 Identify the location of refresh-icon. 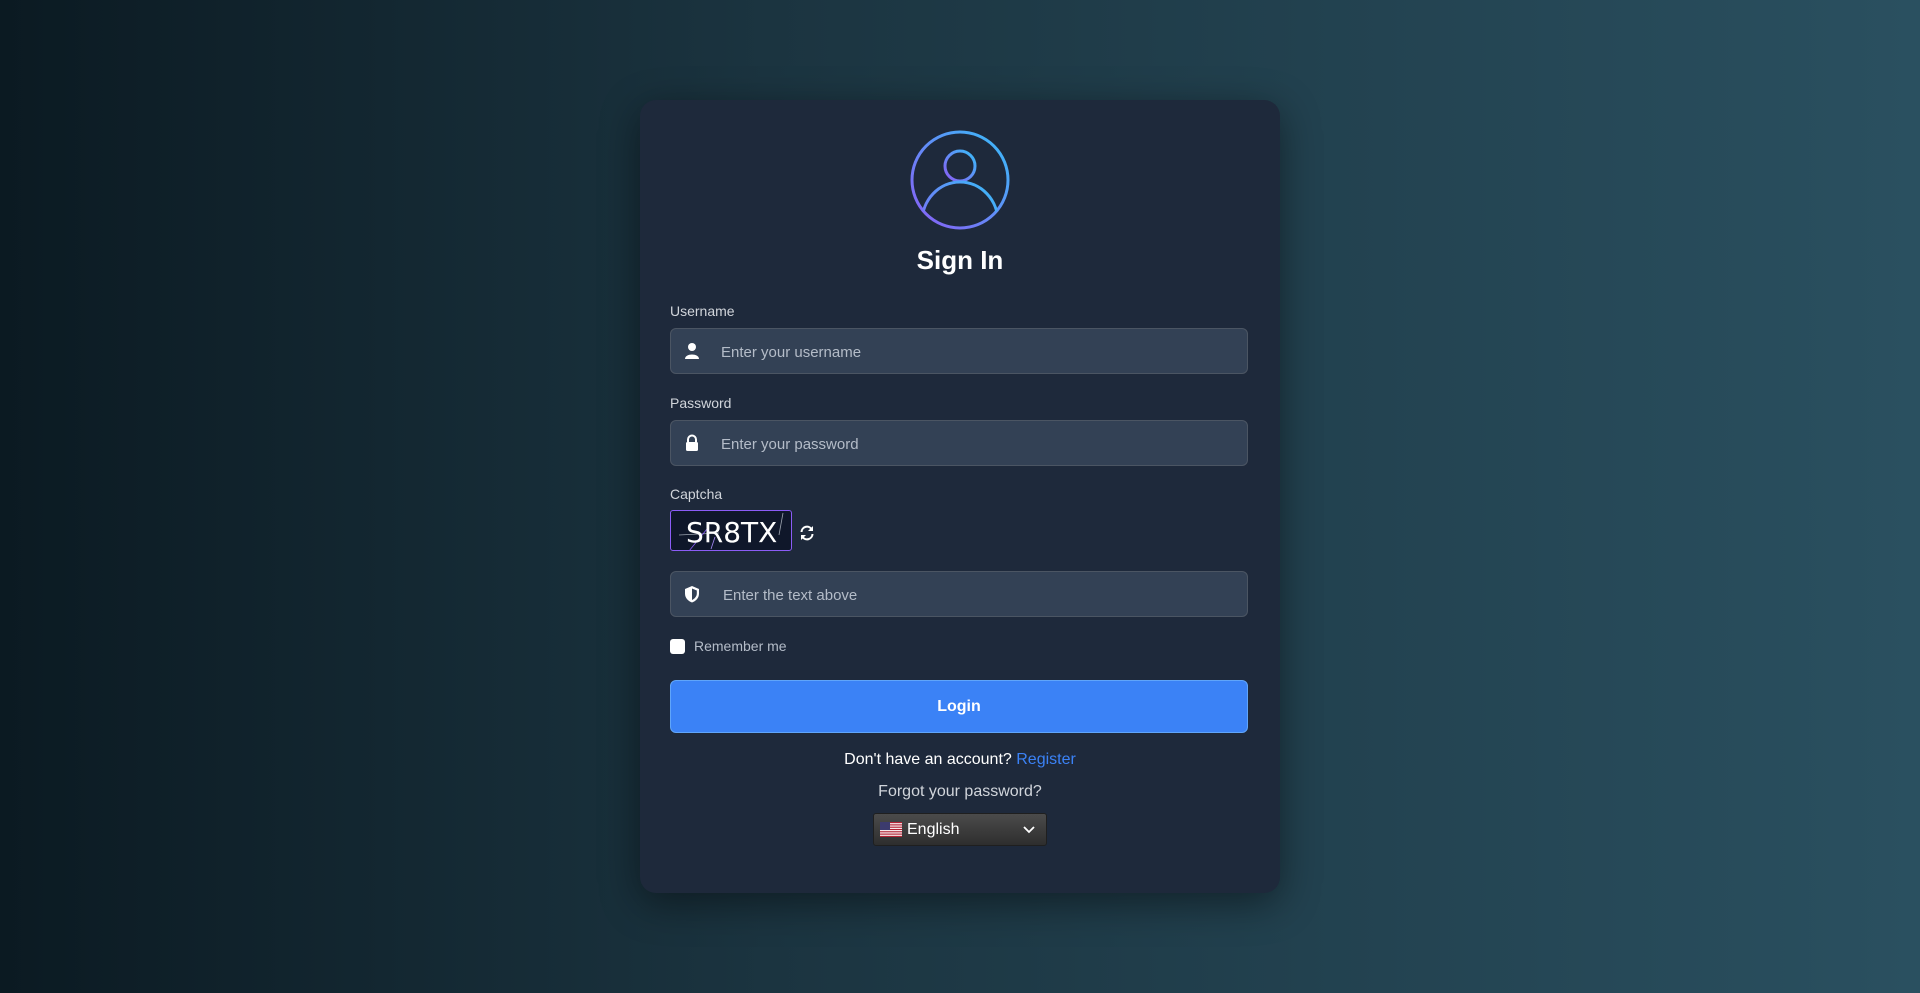
(807, 533).